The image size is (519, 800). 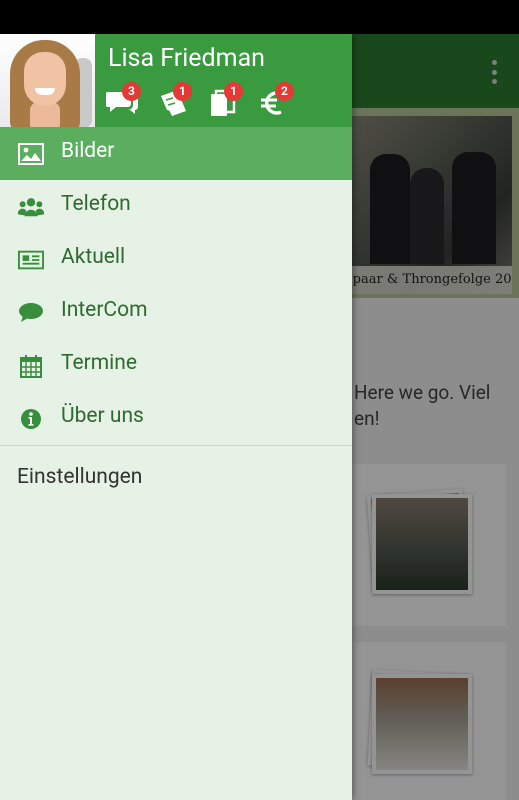 What do you see at coordinates (284, 91) in the screenshot?
I see `badge: 2` at bounding box center [284, 91].